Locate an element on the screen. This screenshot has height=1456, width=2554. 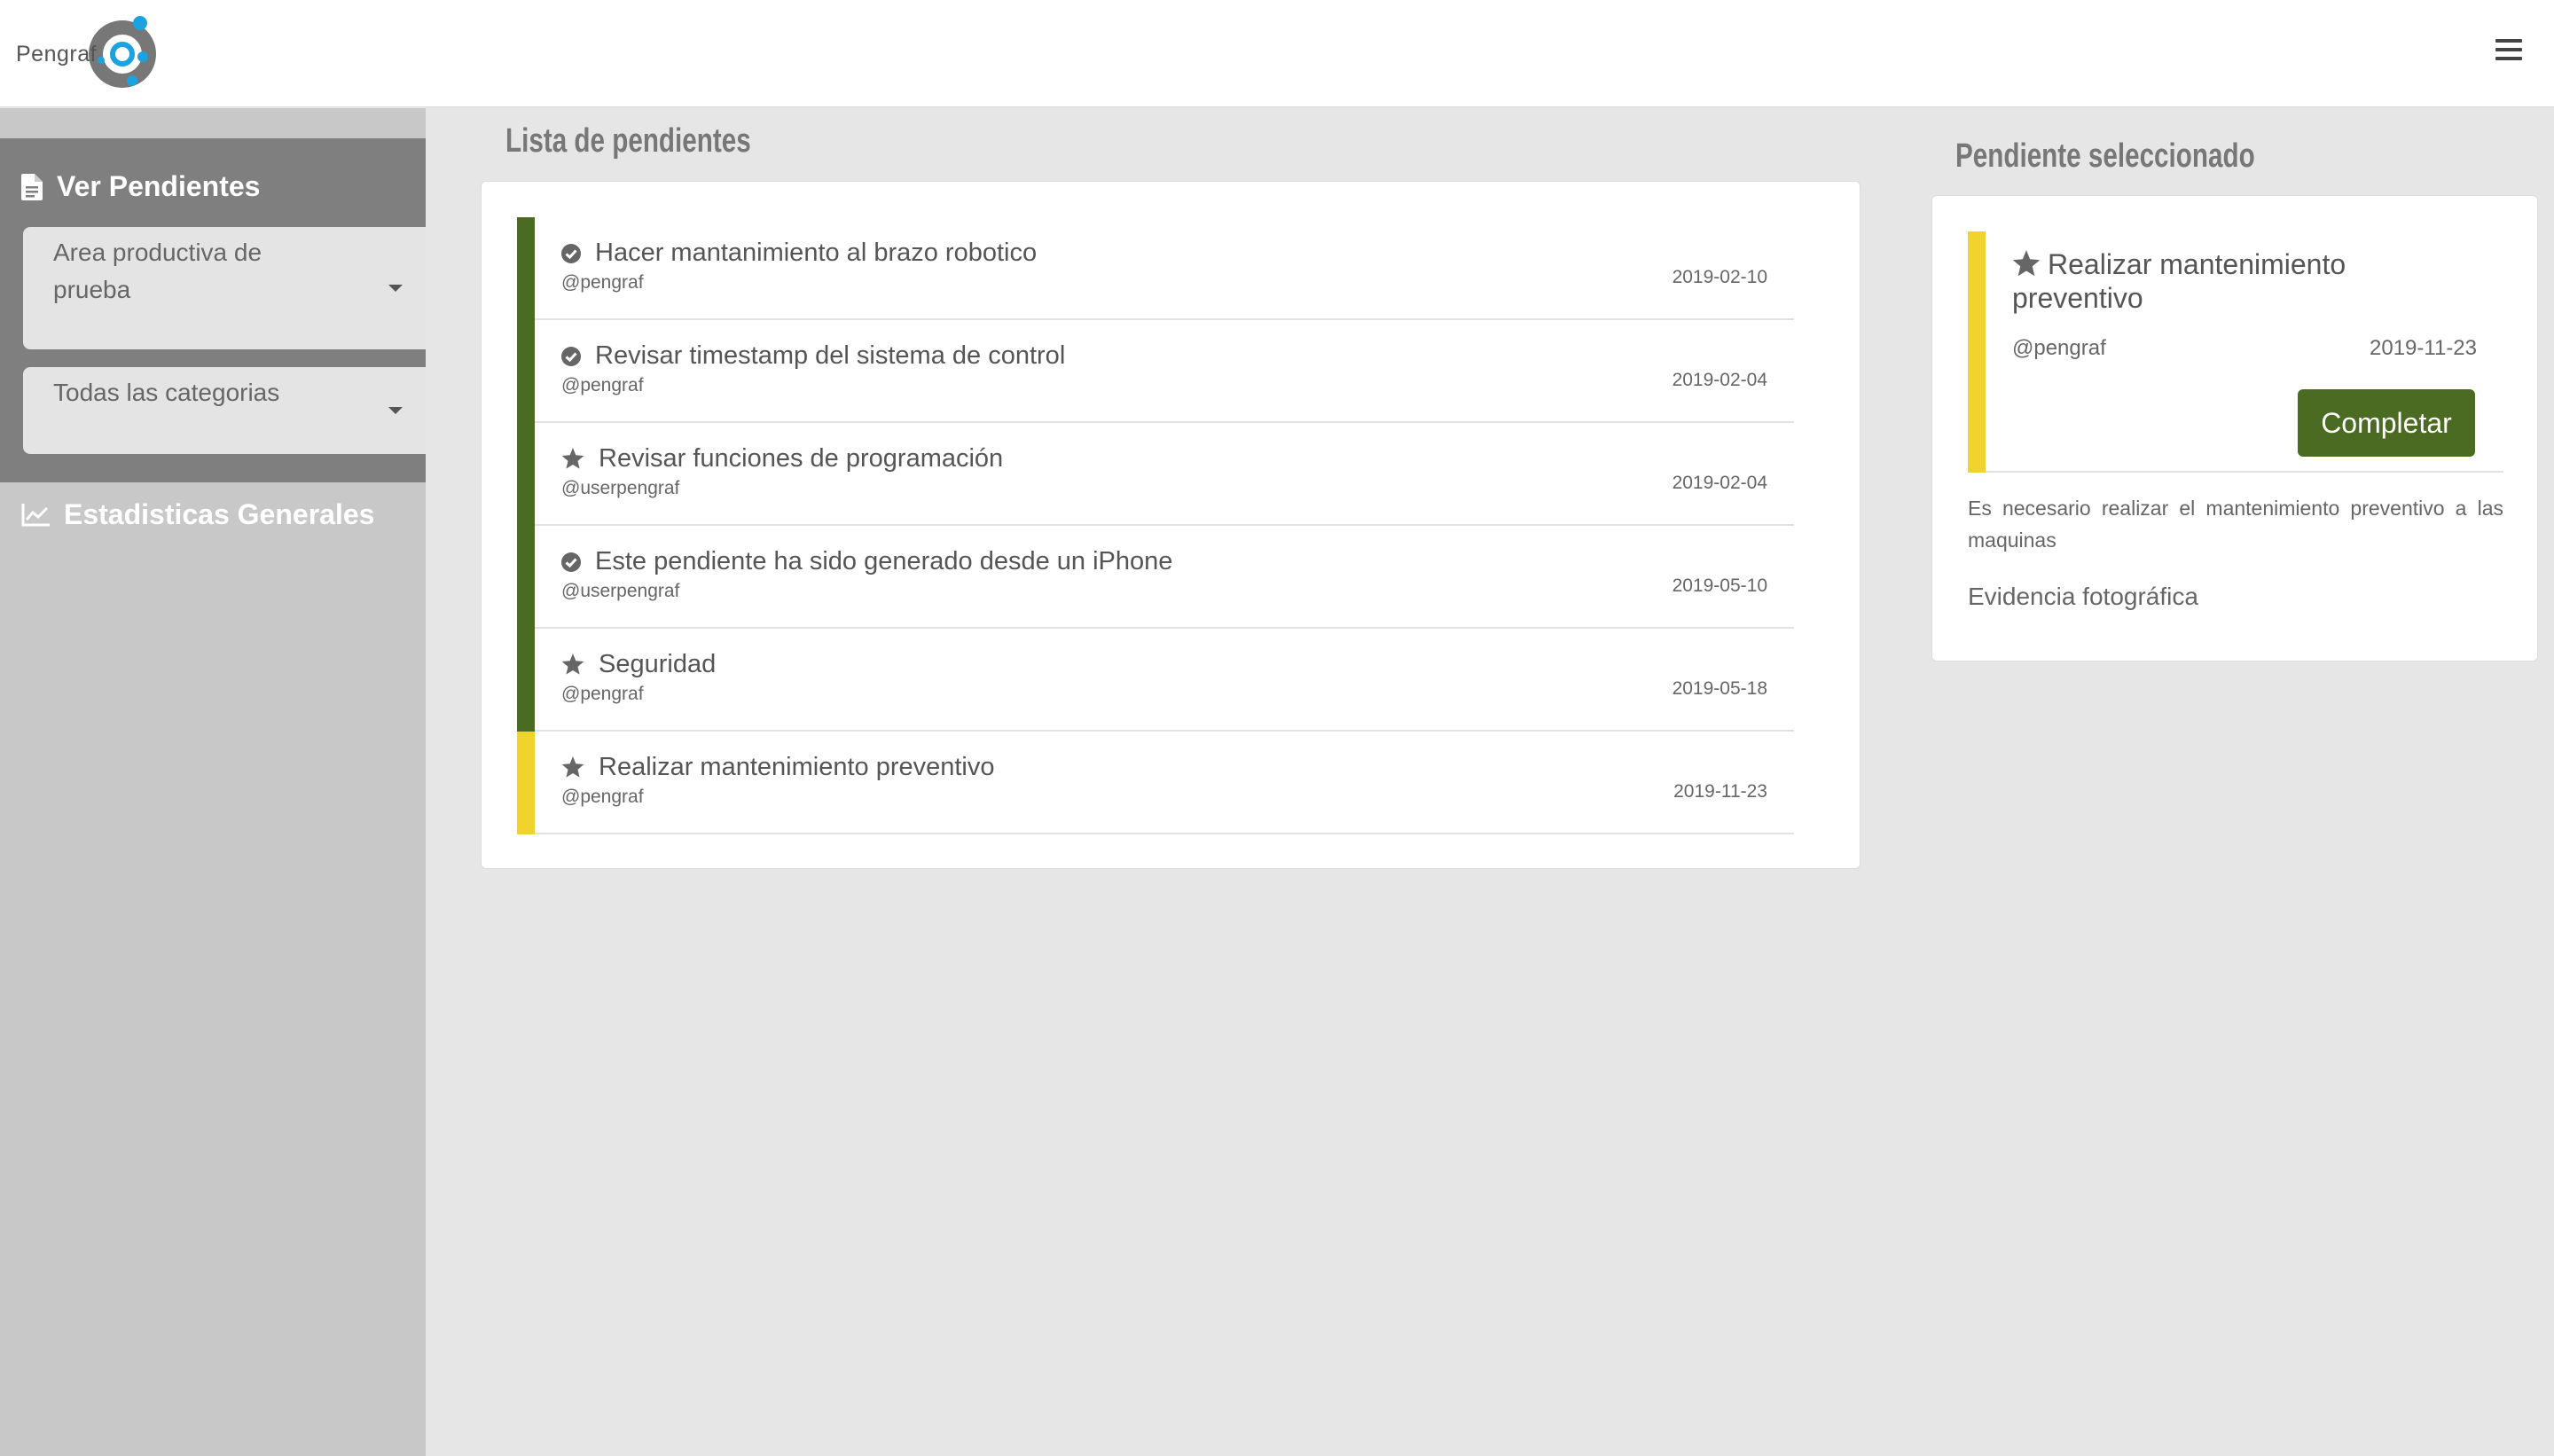
selected-section-title: Pendiente seleccionado is located at coordinates (2105, 156).